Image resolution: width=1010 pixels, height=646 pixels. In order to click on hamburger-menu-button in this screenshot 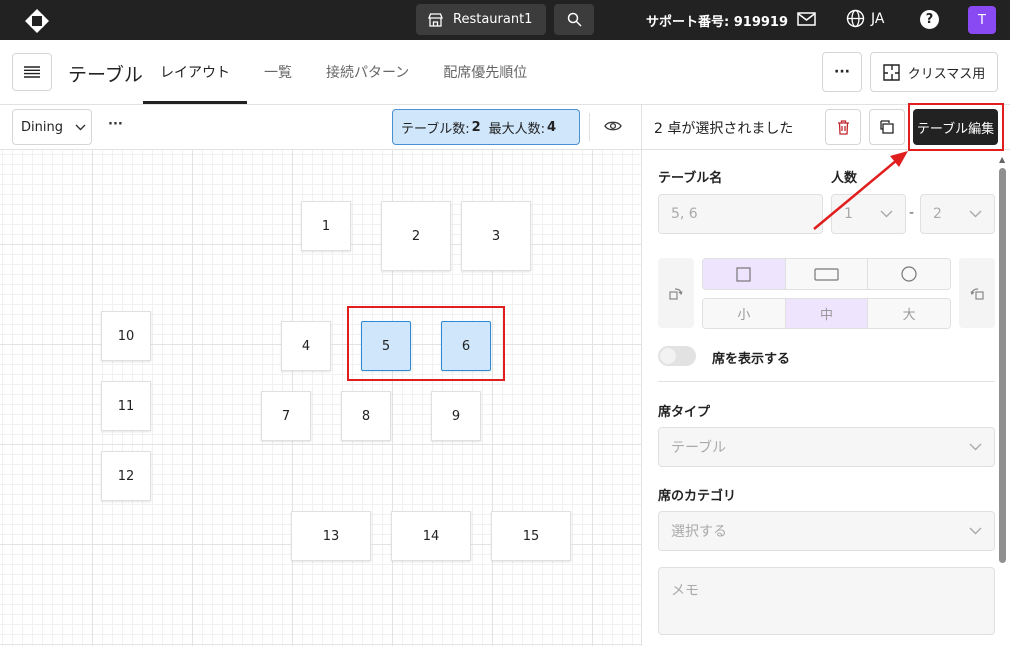, I will do `click(32, 72)`.